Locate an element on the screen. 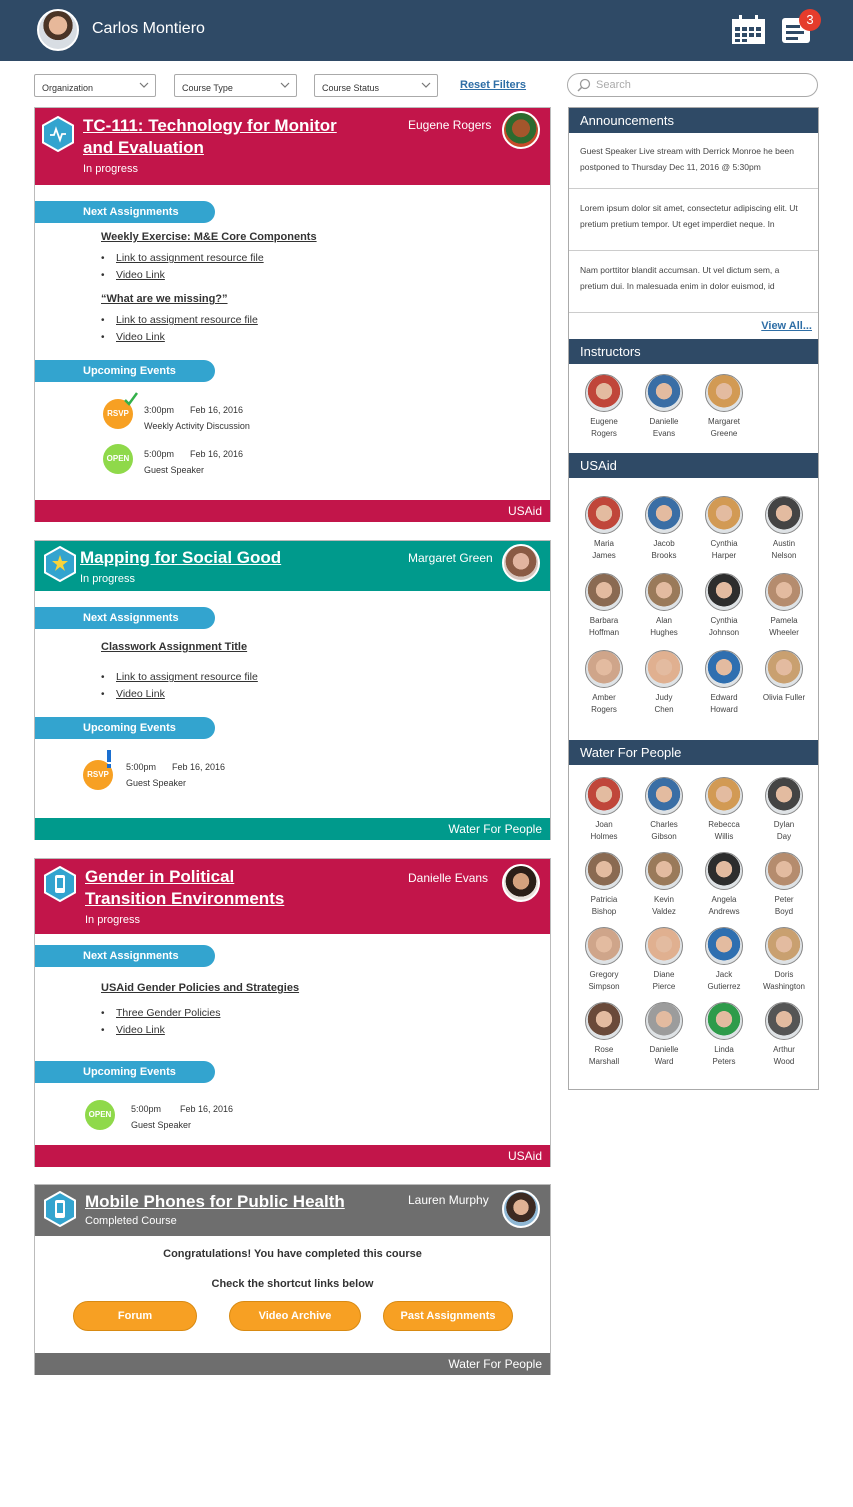  member-card: Gregory Simpson is located at coordinates (604, 960).